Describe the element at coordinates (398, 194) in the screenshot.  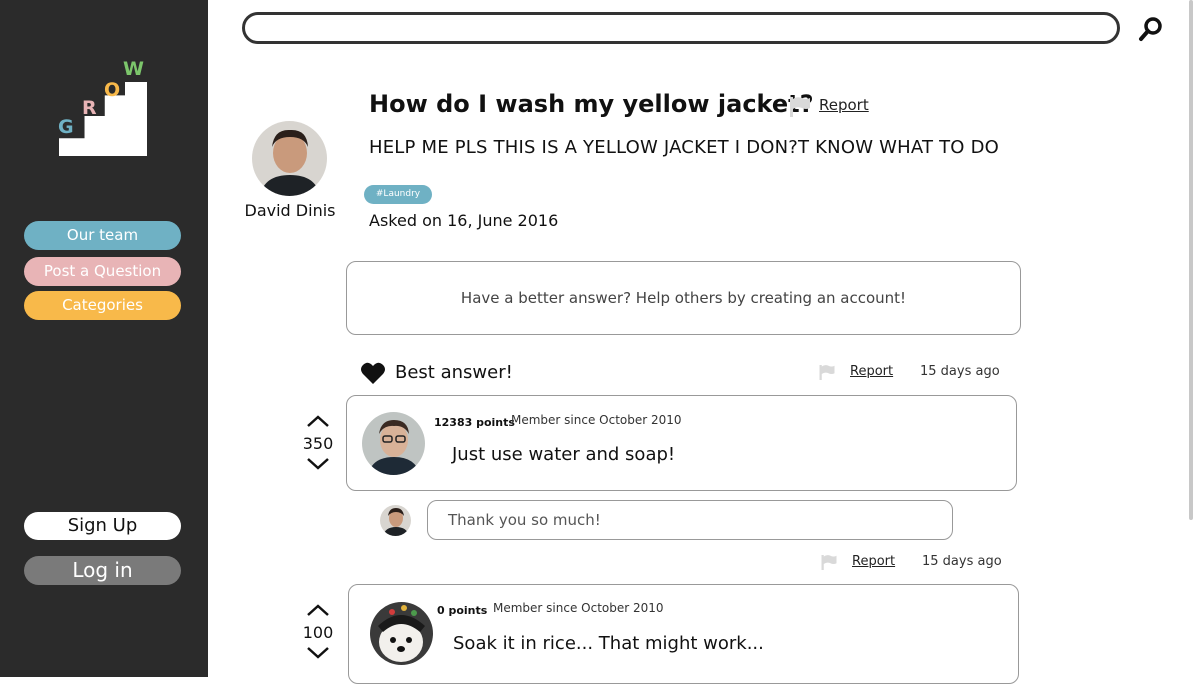
I see `laundry-tag: #Laundry` at that location.